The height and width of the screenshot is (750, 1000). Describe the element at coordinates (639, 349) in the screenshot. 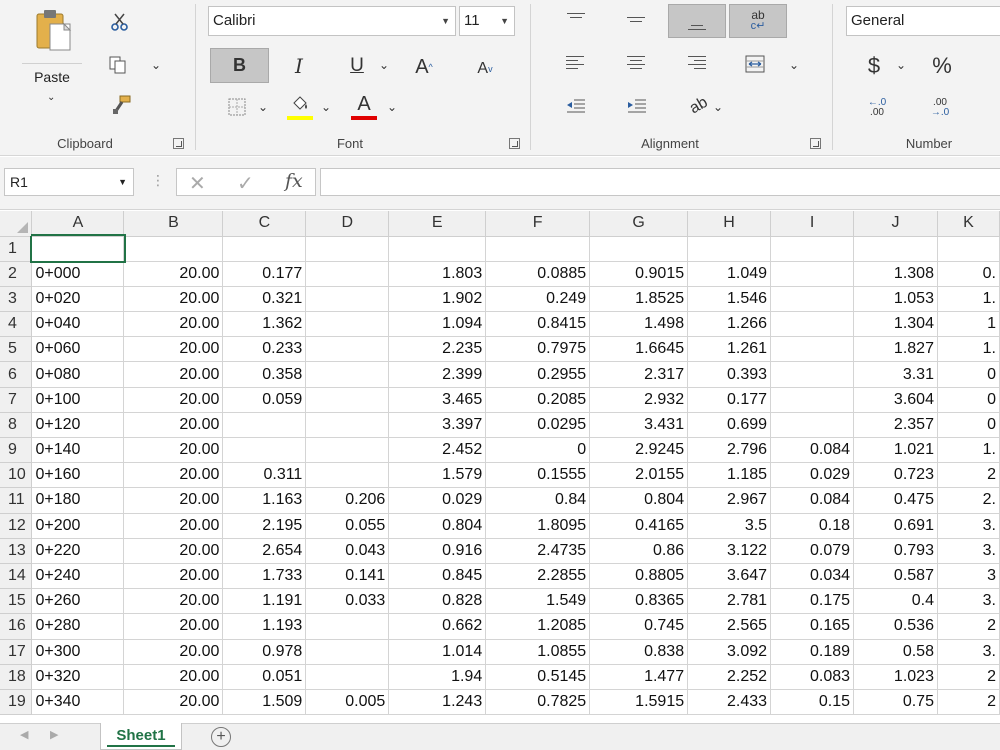

I see `cell: 1.6645` at that location.